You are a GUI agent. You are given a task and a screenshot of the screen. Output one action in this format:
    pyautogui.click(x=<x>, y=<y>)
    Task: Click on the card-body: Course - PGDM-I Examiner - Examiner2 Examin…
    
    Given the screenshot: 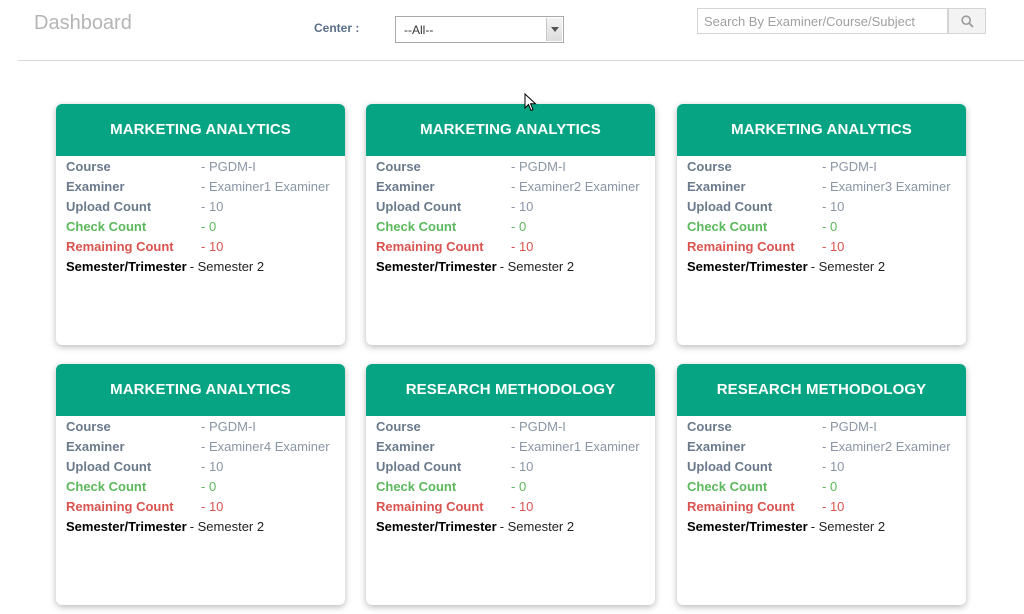 What is the action you would take?
    pyautogui.click(x=510, y=217)
    